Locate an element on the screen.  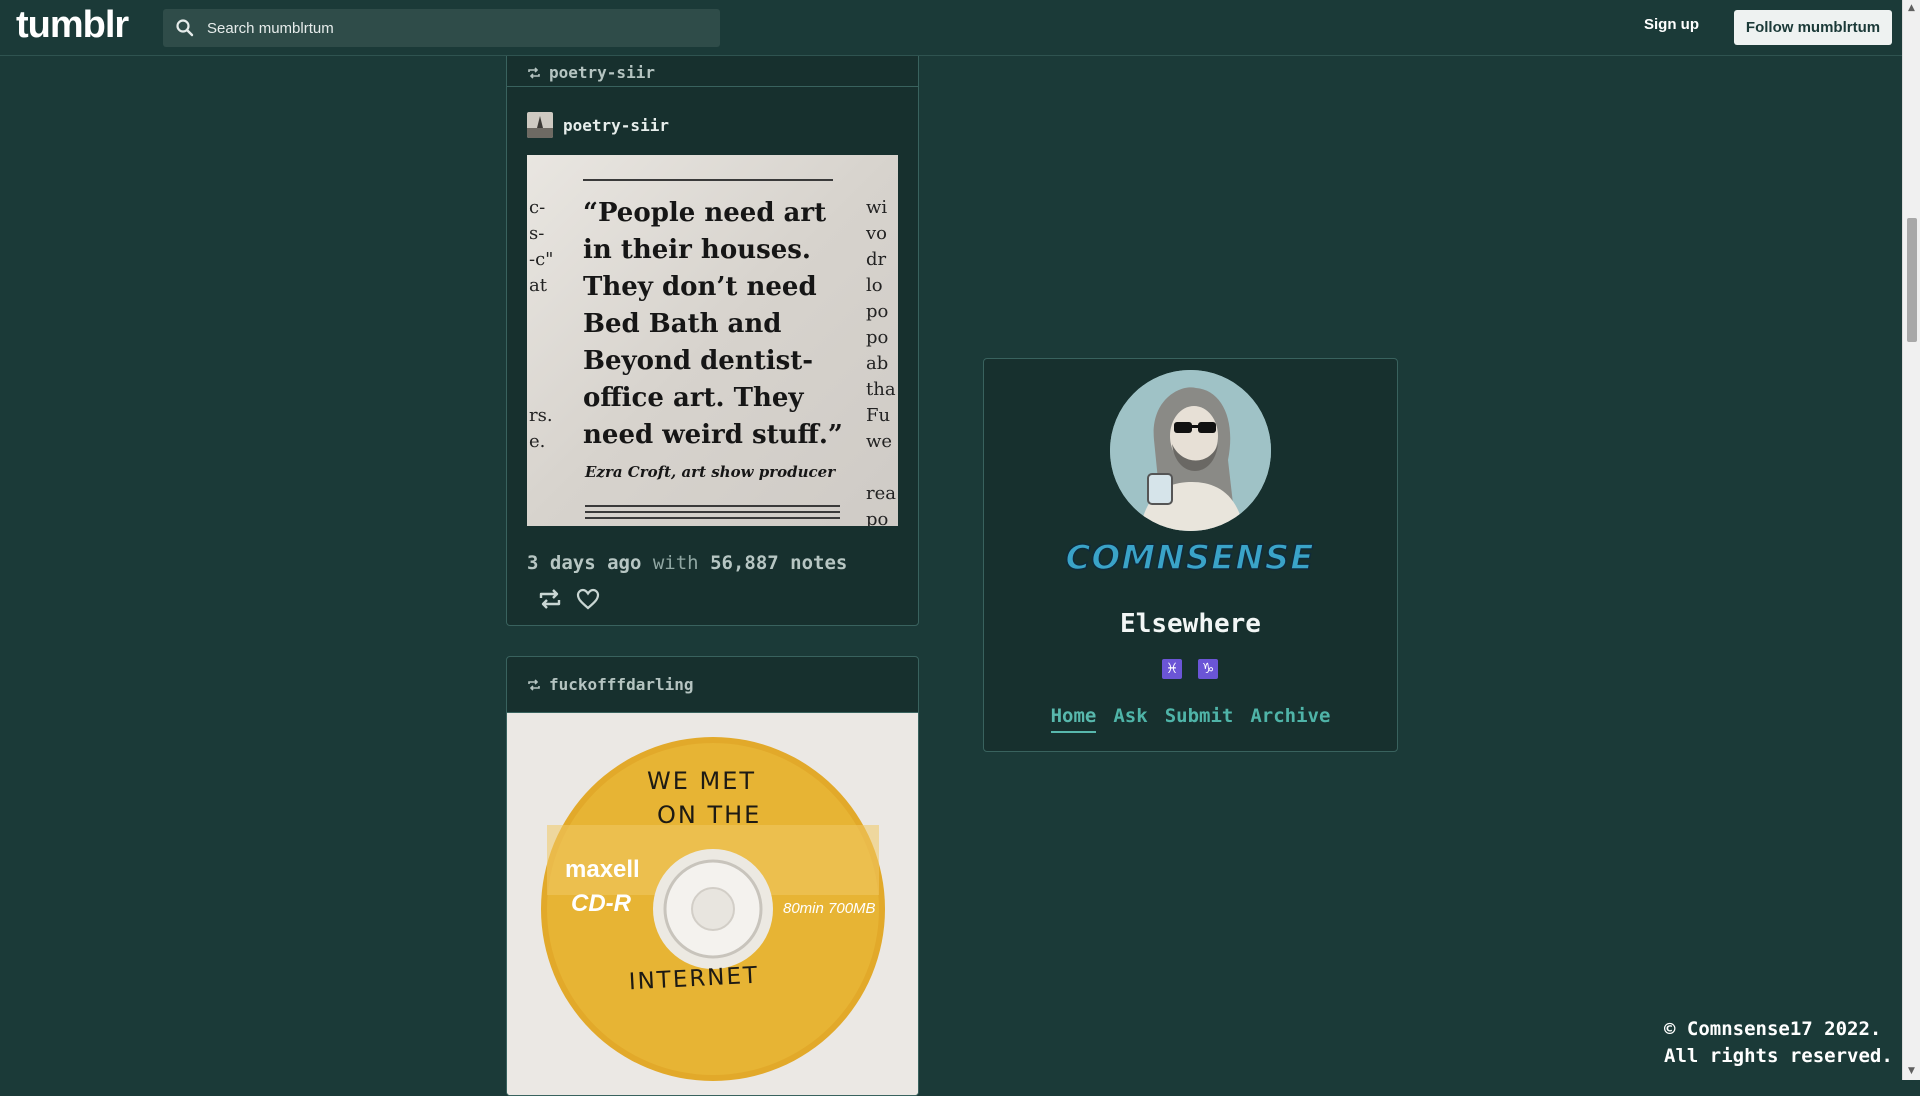
meta-with: with is located at coordinates (675, 563).